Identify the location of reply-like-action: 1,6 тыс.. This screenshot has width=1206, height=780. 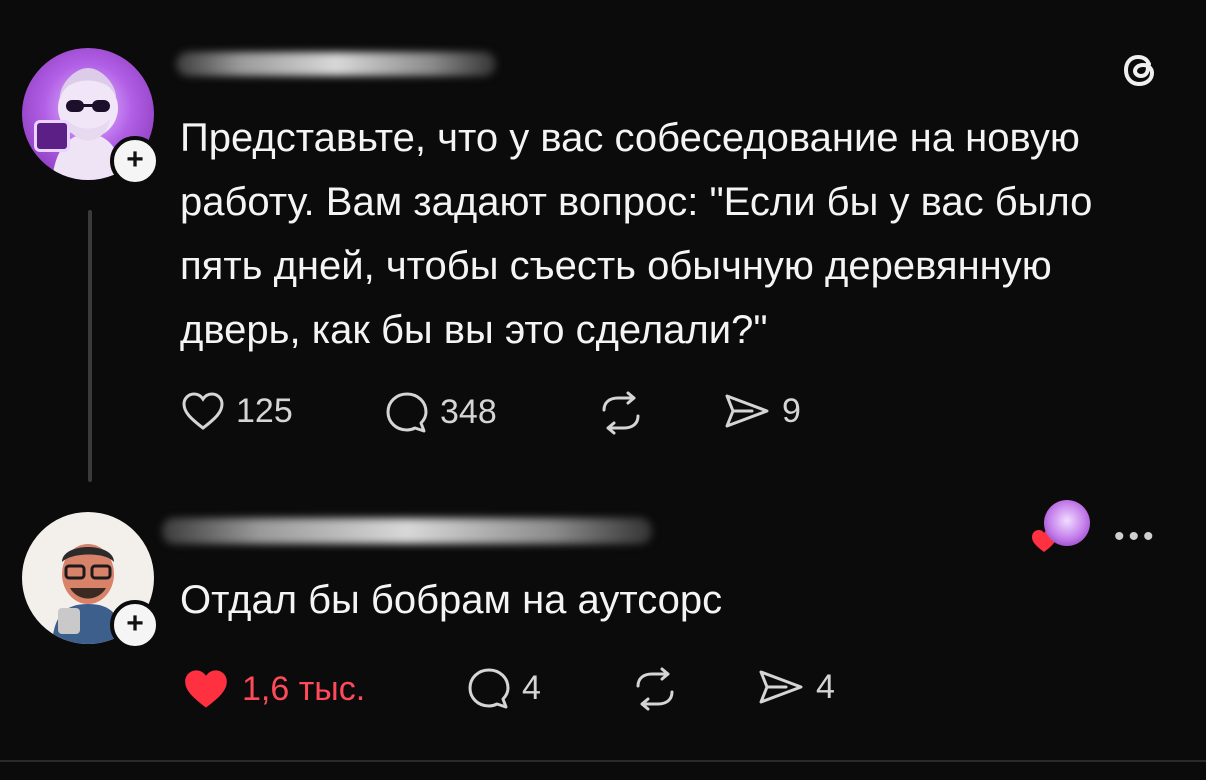
(272, 689).